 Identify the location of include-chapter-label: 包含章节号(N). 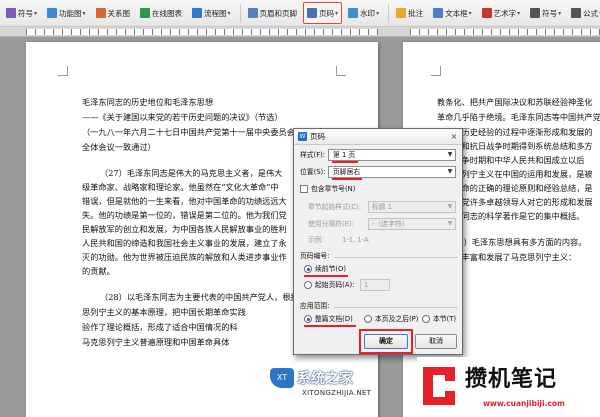
(333, 189).